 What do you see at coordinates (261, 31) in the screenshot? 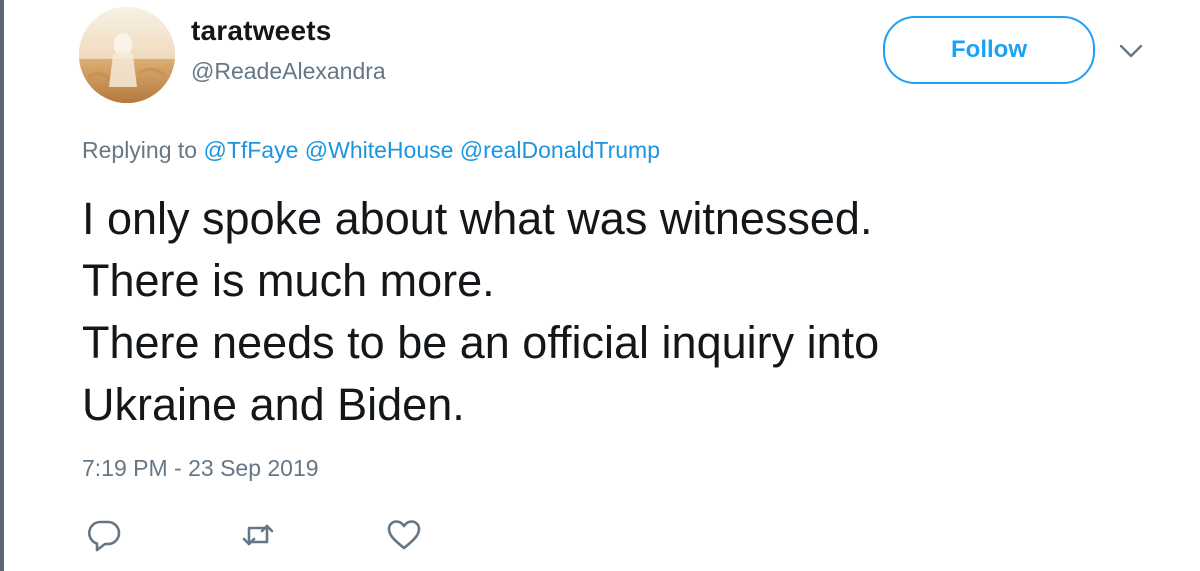
I see `display-name: taratweets` at bounding box center [261, 31].